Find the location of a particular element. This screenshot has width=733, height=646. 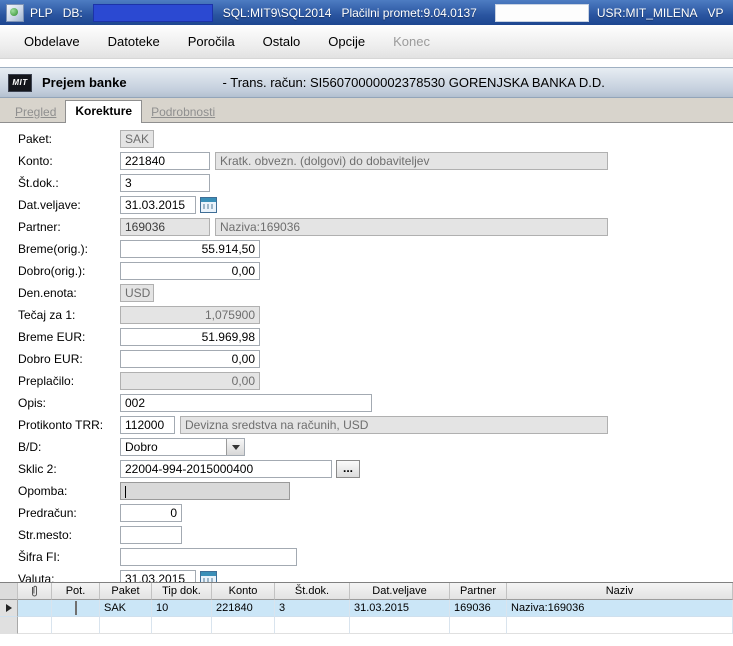

sklic2-label: Sklic 2: is located at coordinates (37, 469).